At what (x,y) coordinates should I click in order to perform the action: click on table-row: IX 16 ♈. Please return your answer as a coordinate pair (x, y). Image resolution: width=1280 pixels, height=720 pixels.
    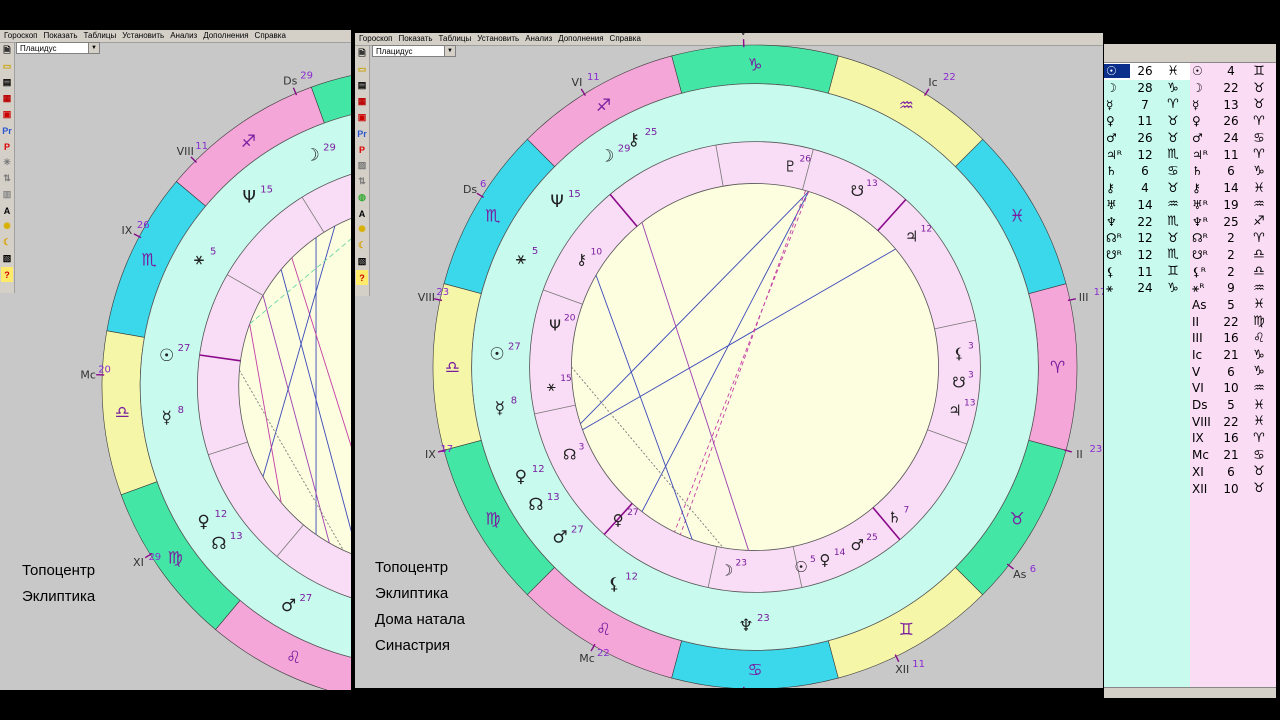
    Looking at the image, I should click on (1233, 438).